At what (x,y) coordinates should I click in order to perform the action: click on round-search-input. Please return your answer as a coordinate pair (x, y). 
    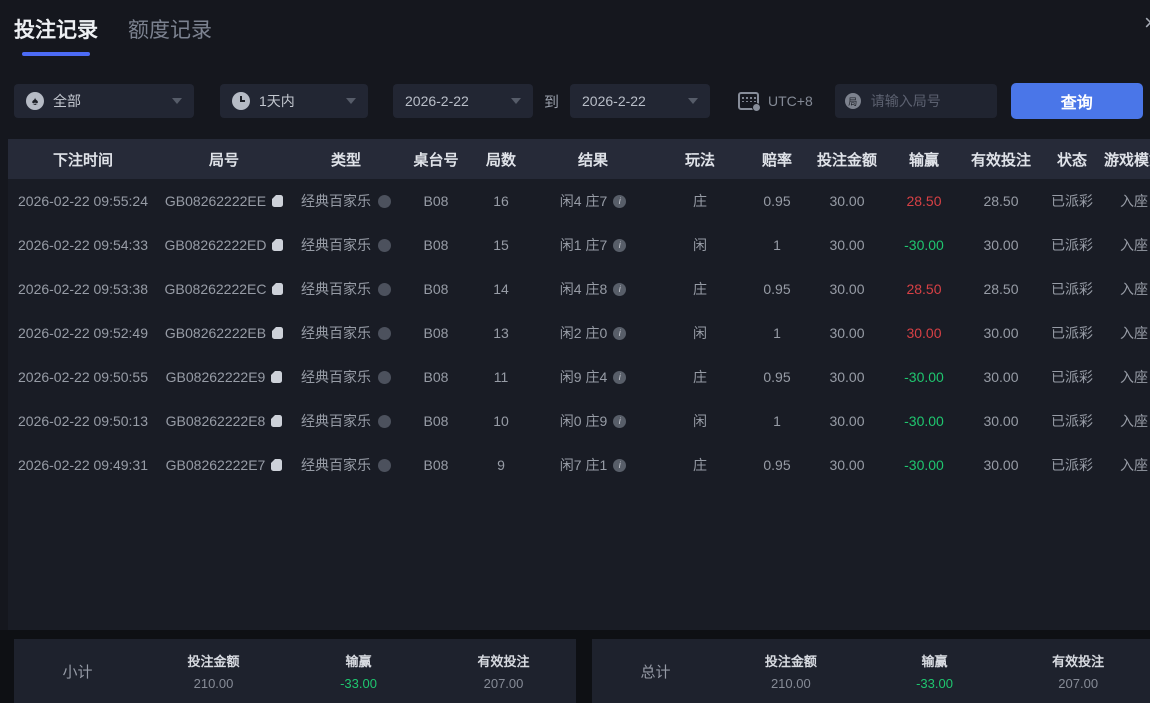
    Looking at the image, I should click on (927, 101).